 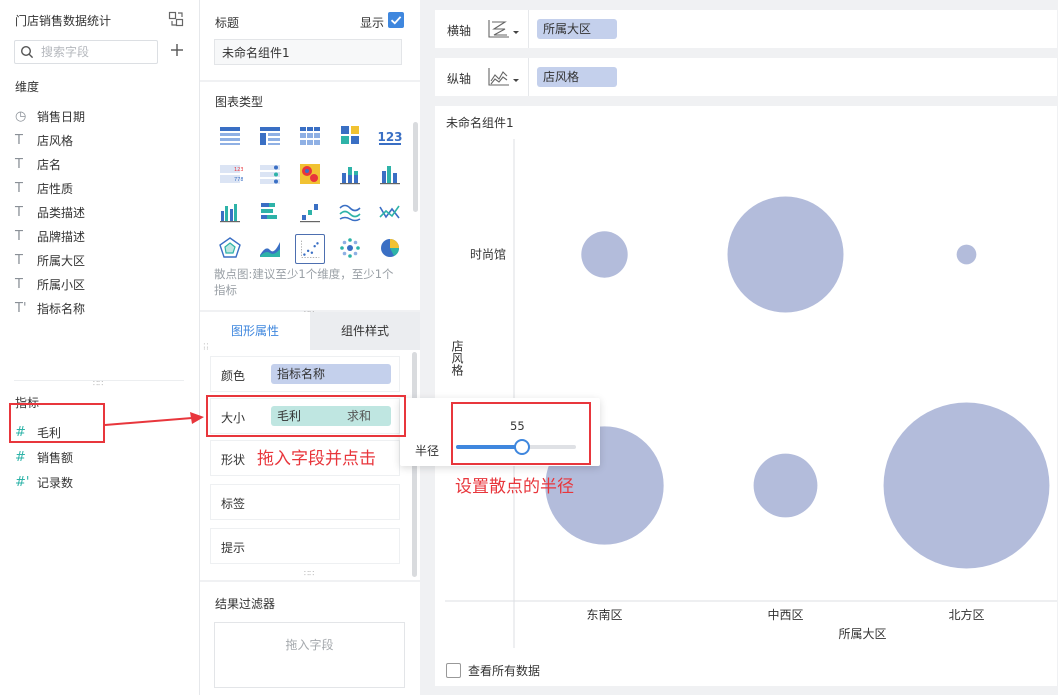 What do you see at coordinates (453, 670) in the screenshot?
I see `view-all-checkbox` at bounding box center [453, 670].